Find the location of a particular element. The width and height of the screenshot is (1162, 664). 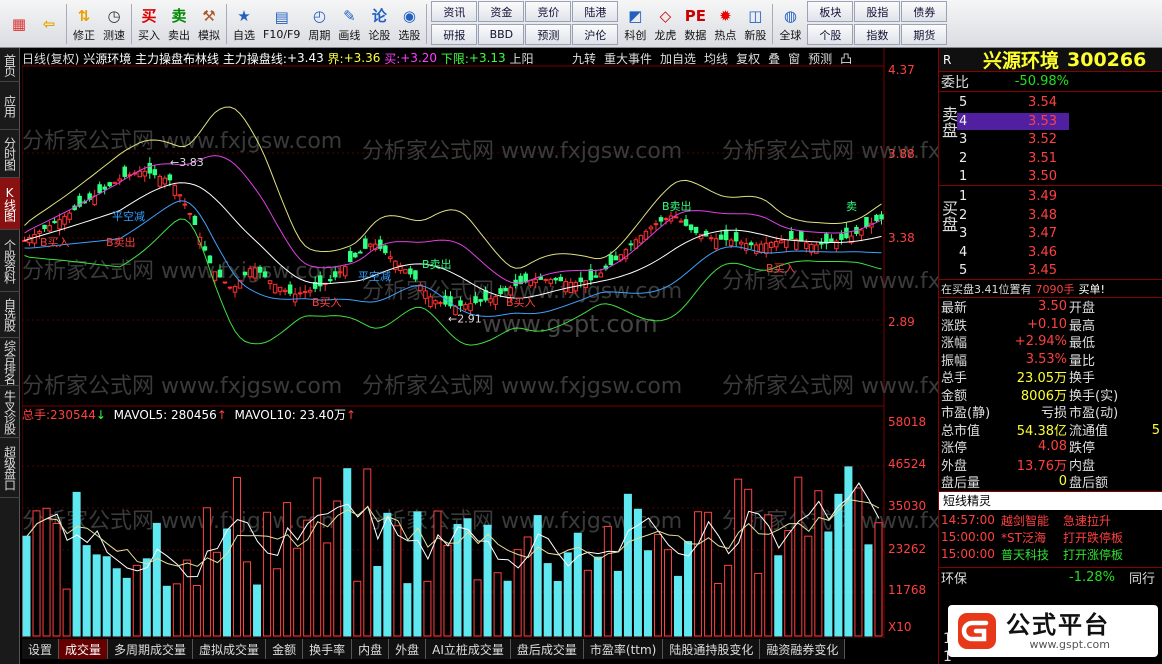

indicator-tab: 设置 is located at coordinates (41, 649).